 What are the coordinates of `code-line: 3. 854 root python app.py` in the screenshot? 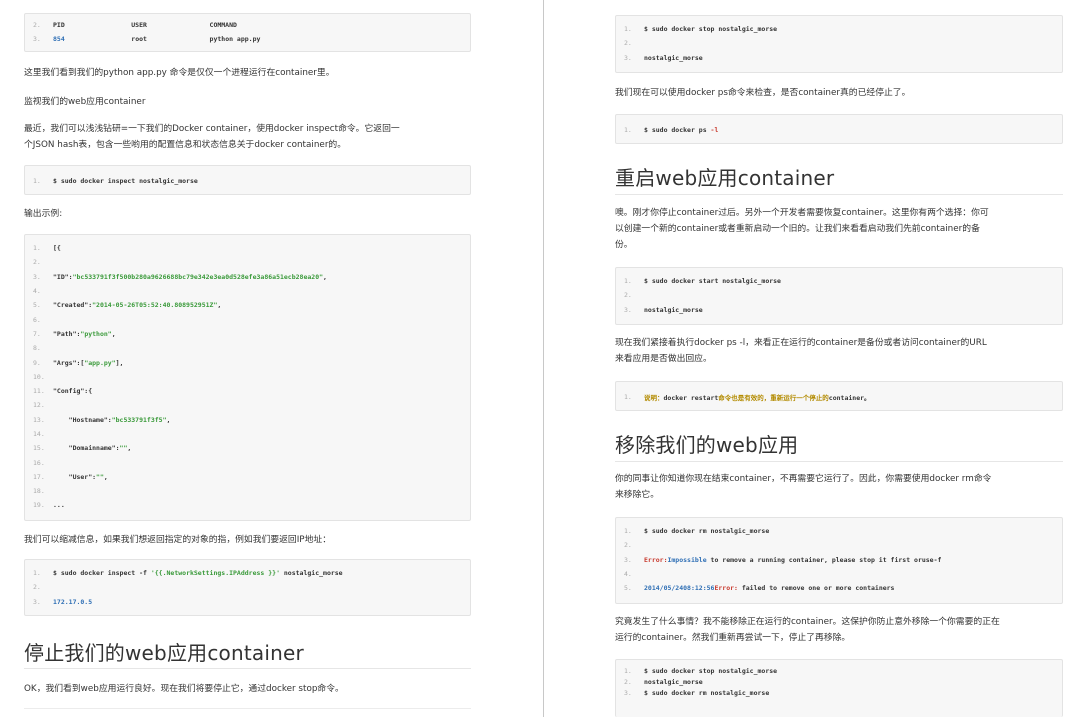 It's located at (247, 39).